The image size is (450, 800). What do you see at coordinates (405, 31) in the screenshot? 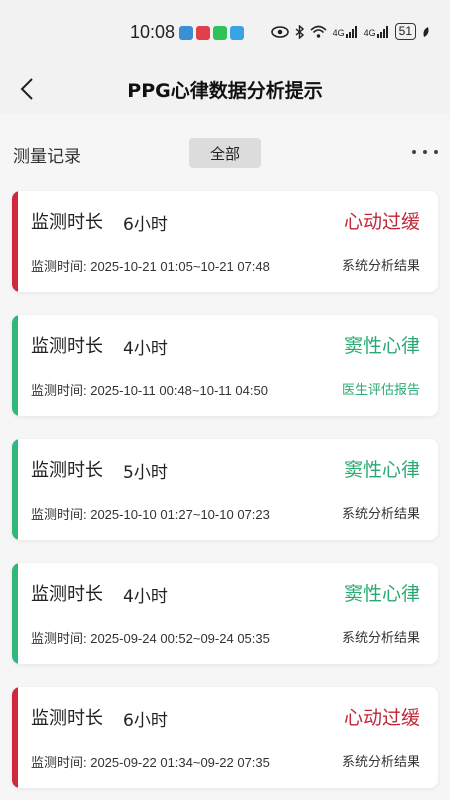
I see `battery-icon: 51` at bounding box center [405, 31].